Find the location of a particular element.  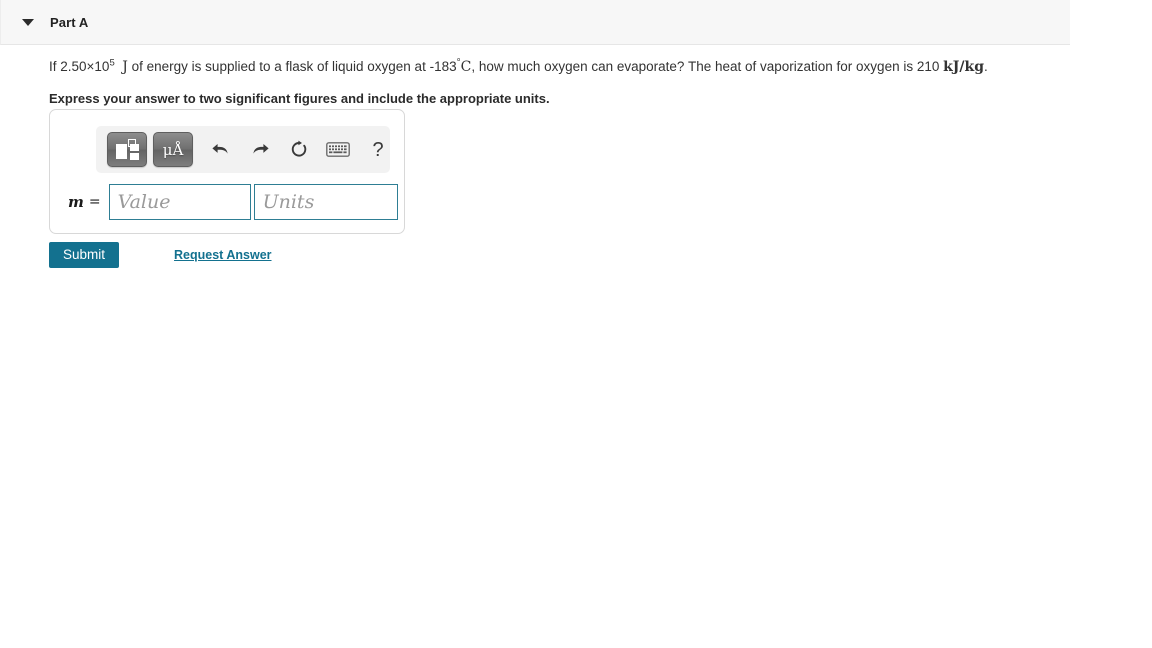

question-end: . is located at coordinates (986, 66).